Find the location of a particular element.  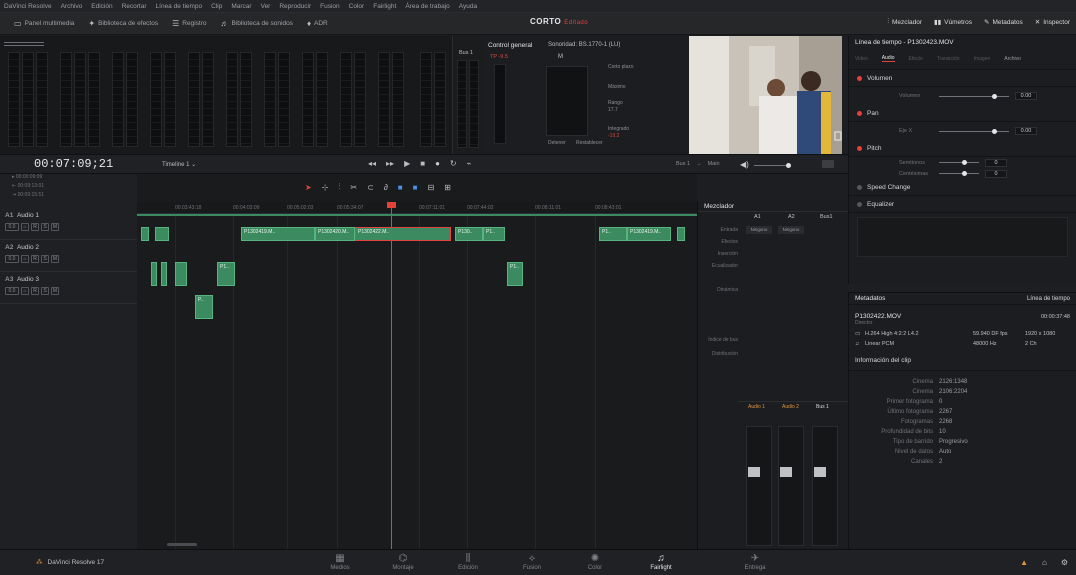

eq-graph is located at coordinates (962, 237).